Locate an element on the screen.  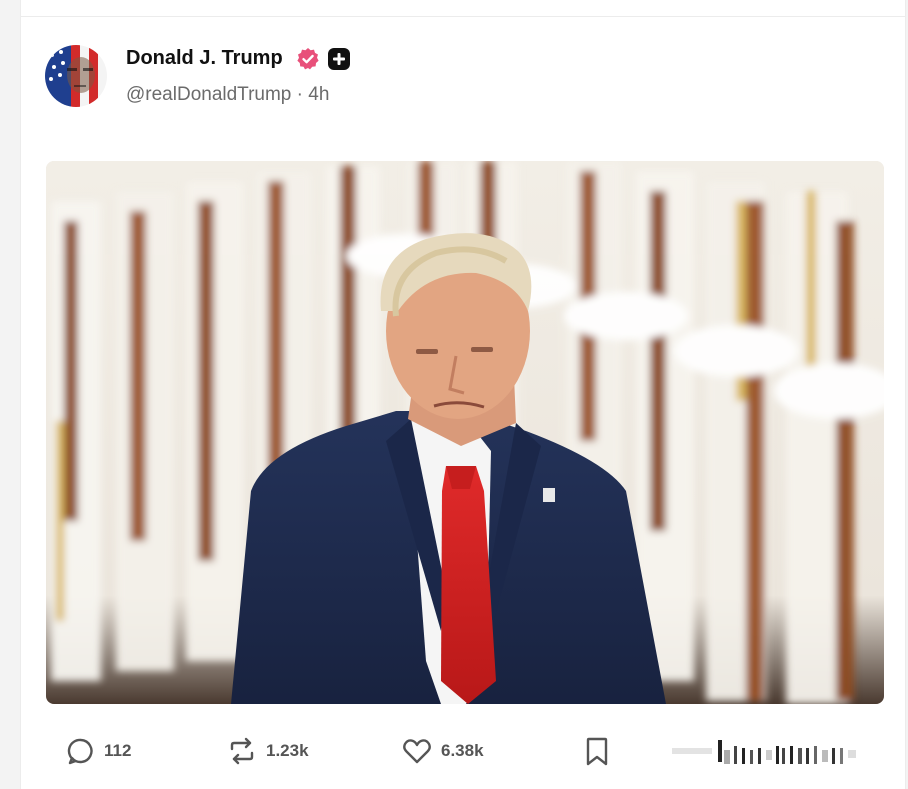
post-timestamp: 4h is located at coordinates (318, 94).